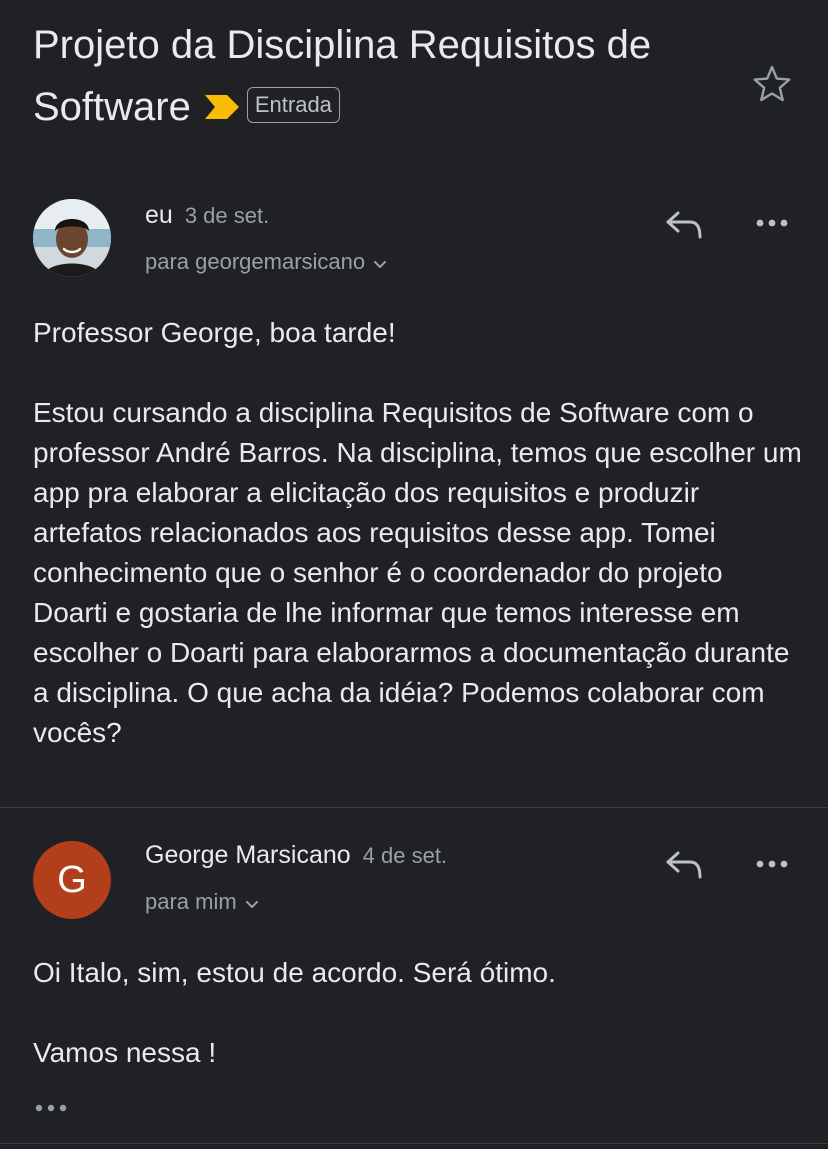 The image size is (828, 1149). What do you see at coordinates (248, 855) in the screenshot?
I see `sender-name: George Marsicano` at bounding box center [248, 855].